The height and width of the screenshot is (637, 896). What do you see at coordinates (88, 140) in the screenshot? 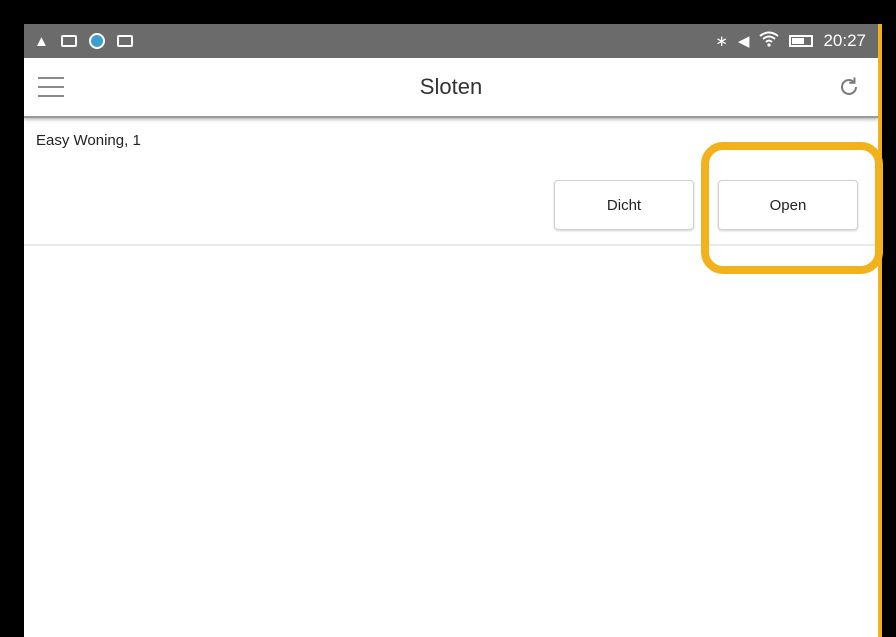
I see `lock-name: Easy Woning, 1` at bounding box center [88, 140].